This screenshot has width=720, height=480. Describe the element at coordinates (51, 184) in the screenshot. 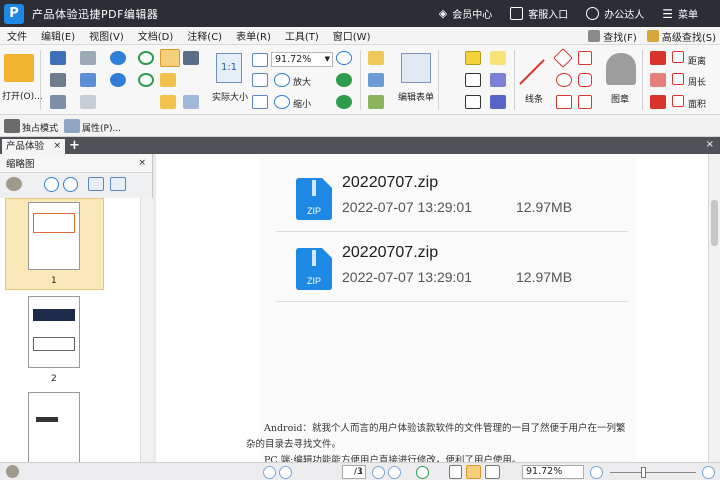

I see `thumb-zoom-in-icon` at that location.